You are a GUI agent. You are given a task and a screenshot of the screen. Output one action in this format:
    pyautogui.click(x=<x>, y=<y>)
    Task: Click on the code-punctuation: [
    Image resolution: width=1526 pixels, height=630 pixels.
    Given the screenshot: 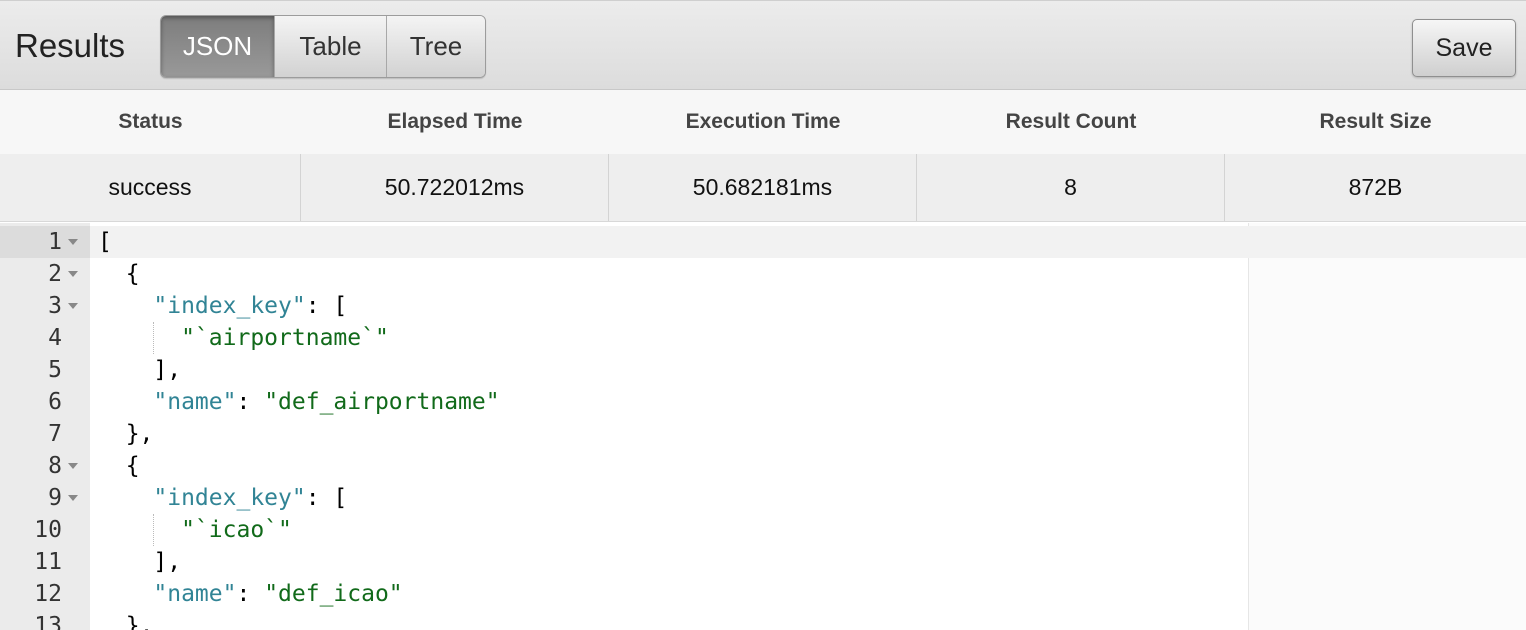 What is the action you would take?
    pyautogui.click(x=105, y=242)
    